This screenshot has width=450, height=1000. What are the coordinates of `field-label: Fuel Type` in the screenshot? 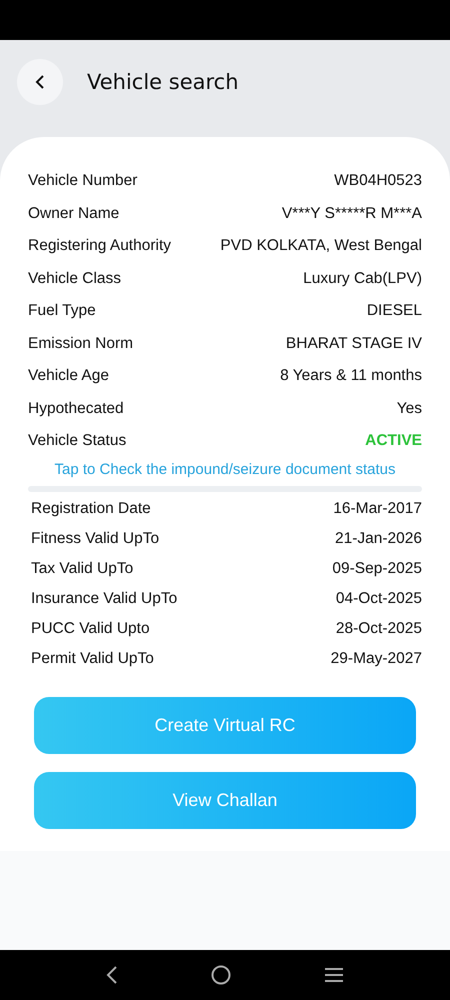 It's located at (62, 311).